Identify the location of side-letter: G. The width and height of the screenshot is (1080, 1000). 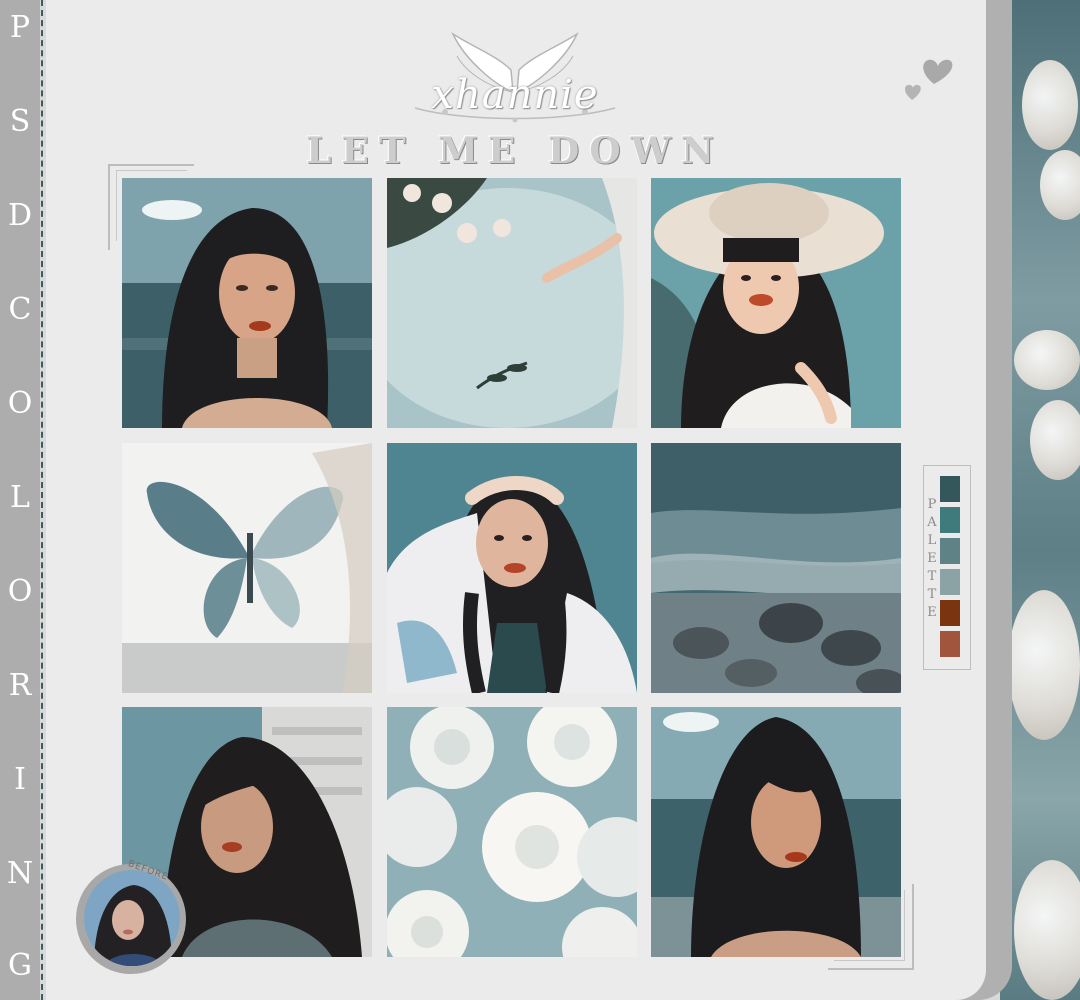
(20, 965).